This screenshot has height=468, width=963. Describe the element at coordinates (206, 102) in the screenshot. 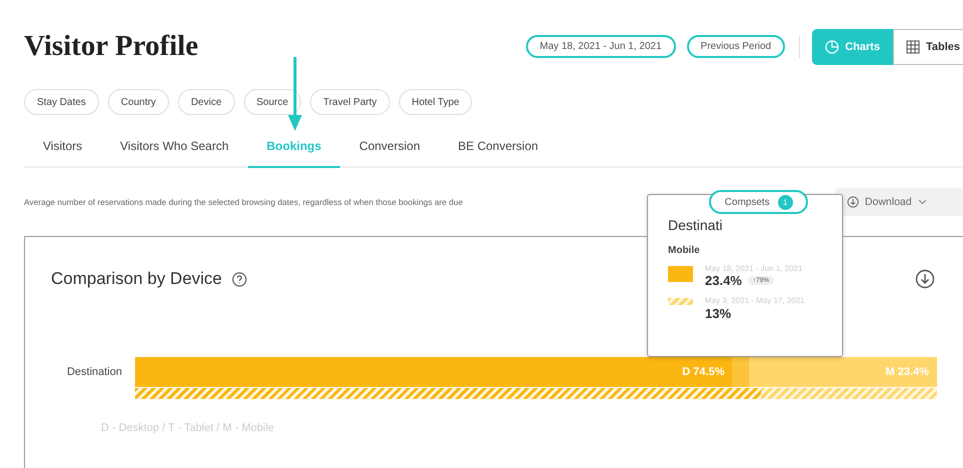

I see `filter-chip: Device` at that location.